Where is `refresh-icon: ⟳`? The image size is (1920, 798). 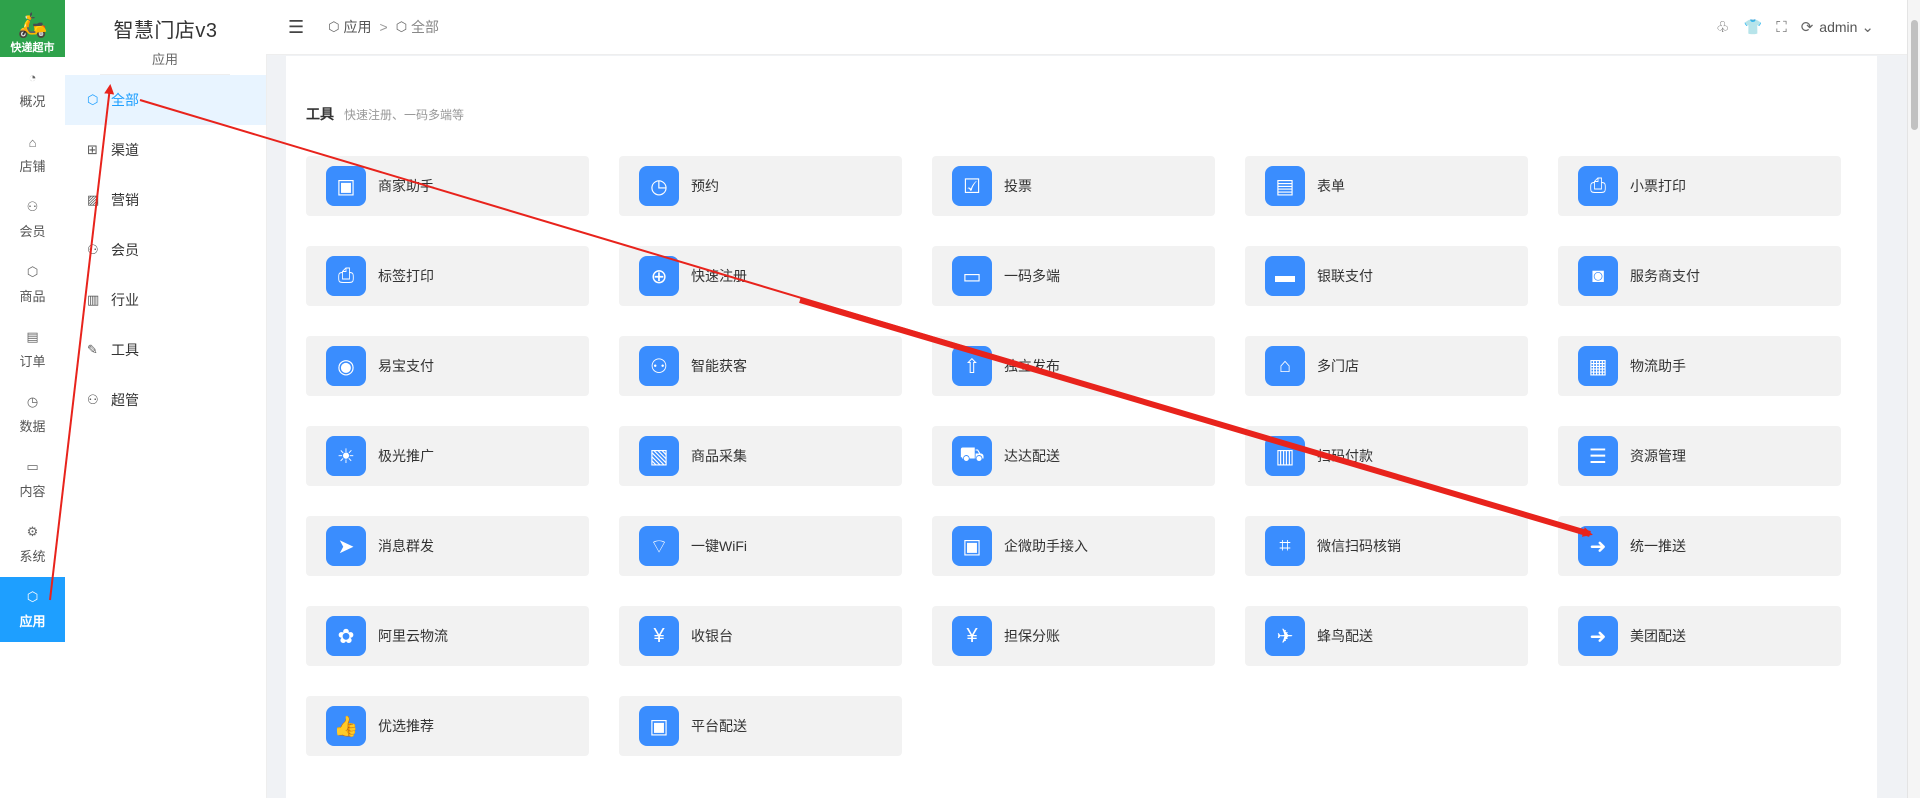 refresh-icon: ⟳ is located at coordinates (1807, 27).